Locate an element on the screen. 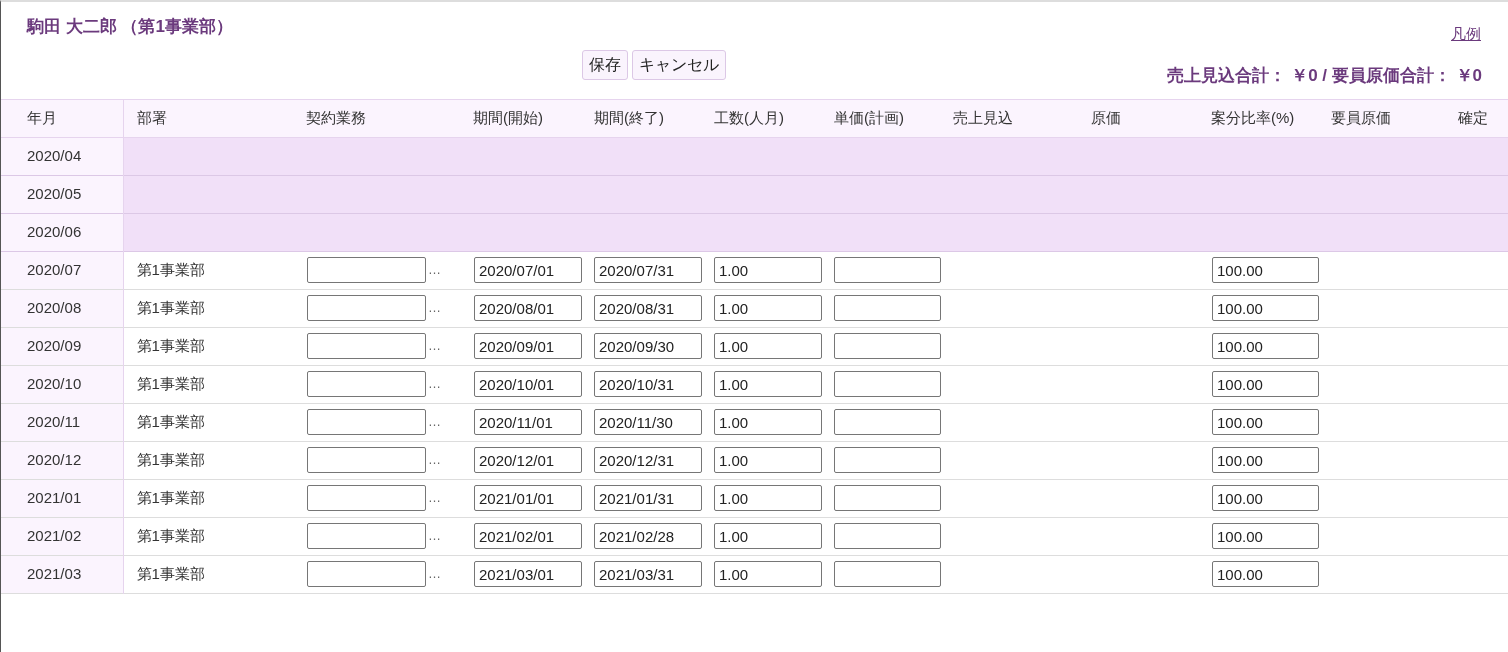 The height and width of the screenshot is (652, 1508). column-header: 確定 is located at coordinates (1477, 118).